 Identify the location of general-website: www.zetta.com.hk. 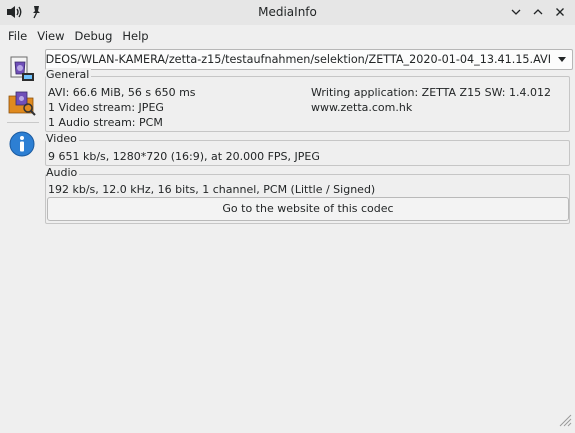
(362, 107).